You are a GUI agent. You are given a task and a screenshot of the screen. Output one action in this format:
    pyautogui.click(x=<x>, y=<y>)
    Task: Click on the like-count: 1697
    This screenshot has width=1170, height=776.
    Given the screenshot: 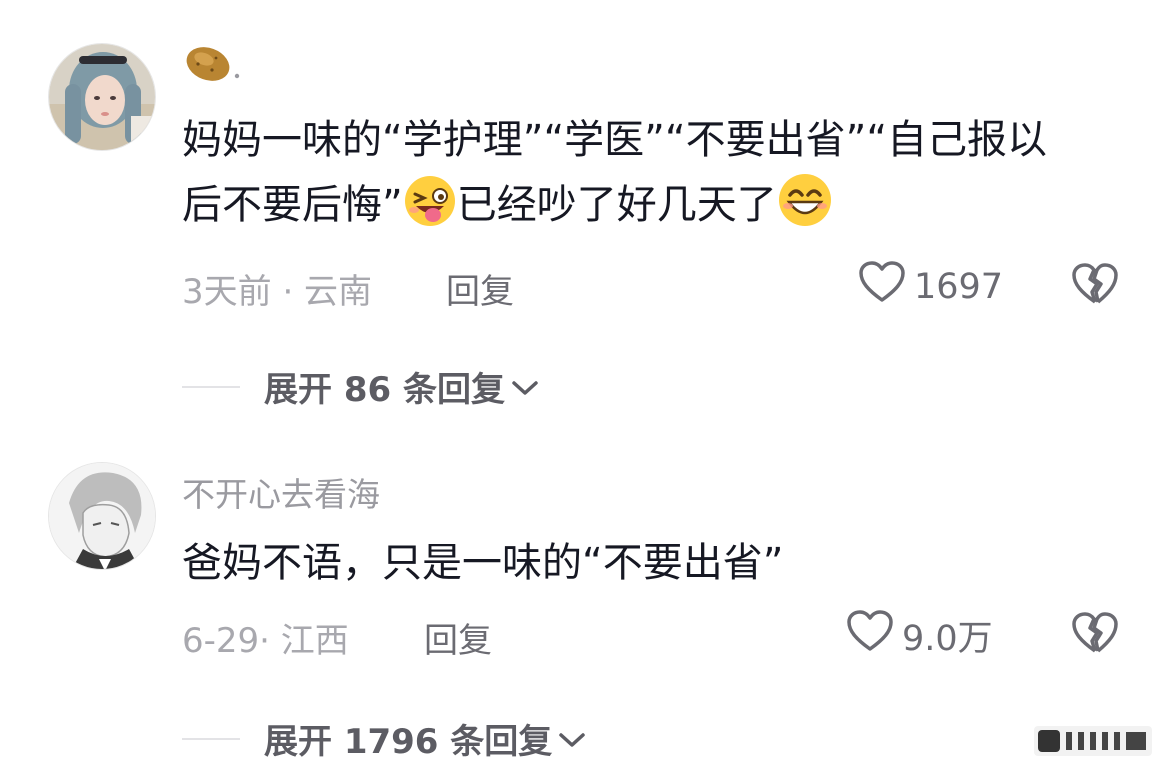 What is the action you would take?
    pyautogui.click(x=959, y=286)
    